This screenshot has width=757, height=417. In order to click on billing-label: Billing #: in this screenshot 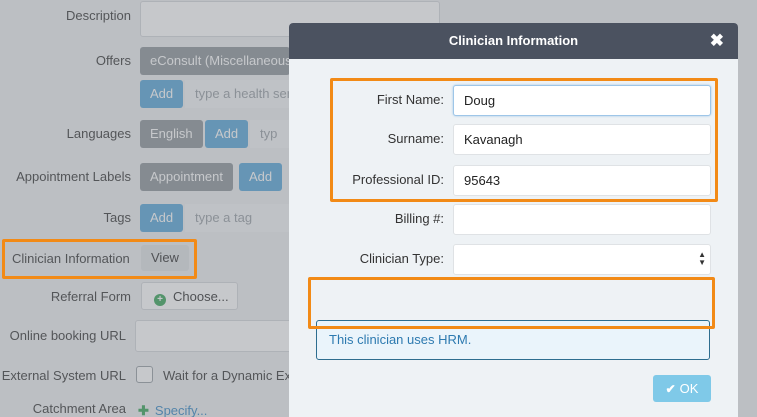, I will do `click(419, 218)`.